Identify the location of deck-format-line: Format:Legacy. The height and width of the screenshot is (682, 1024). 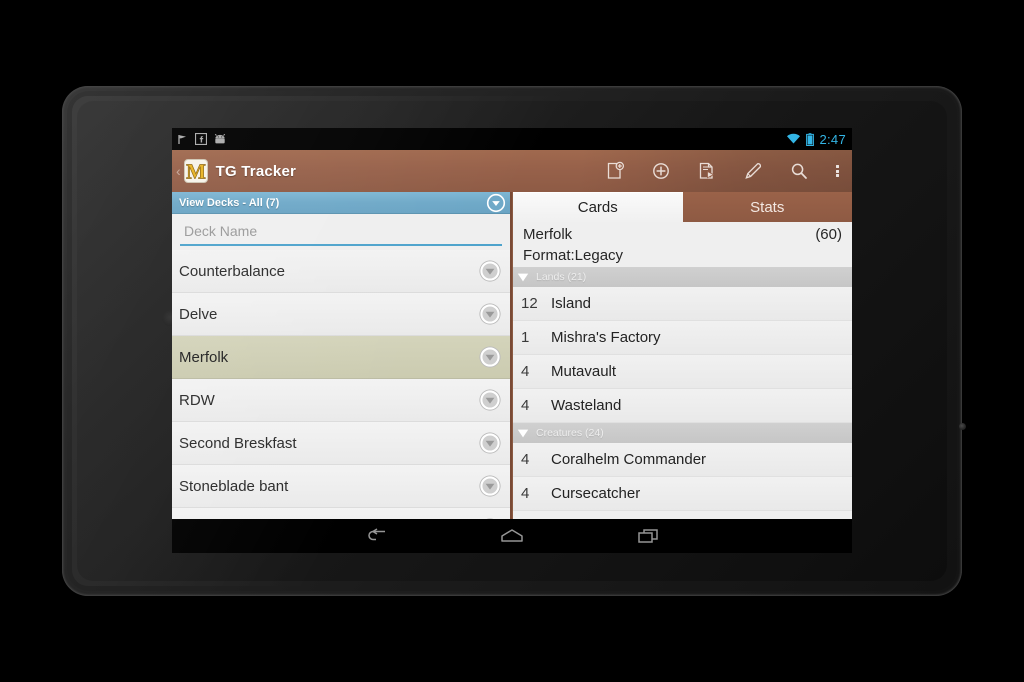
(682, 255).